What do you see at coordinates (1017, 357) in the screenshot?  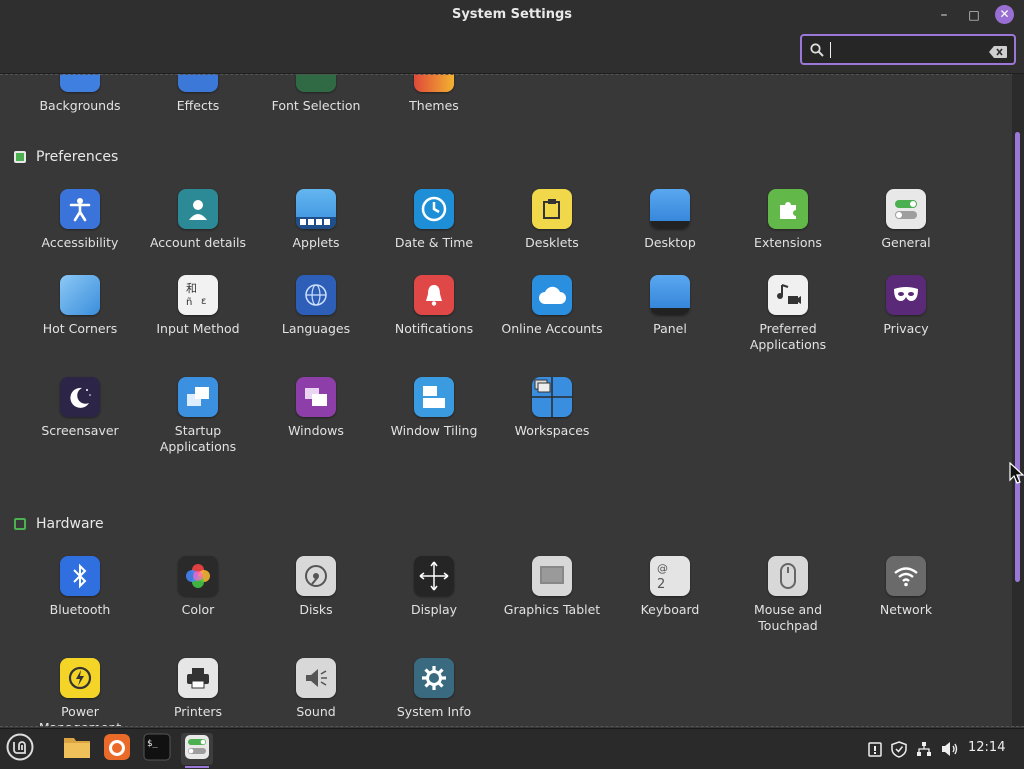 I see `scrollbar-thumb` at bounding box center [1017, 357].